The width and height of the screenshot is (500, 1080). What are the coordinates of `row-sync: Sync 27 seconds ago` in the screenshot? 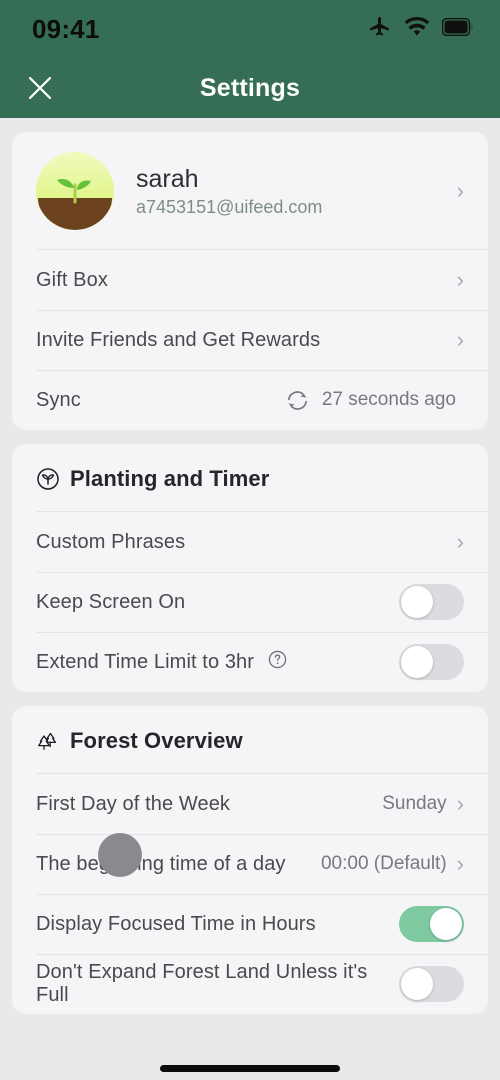 It's located at (250, 400).